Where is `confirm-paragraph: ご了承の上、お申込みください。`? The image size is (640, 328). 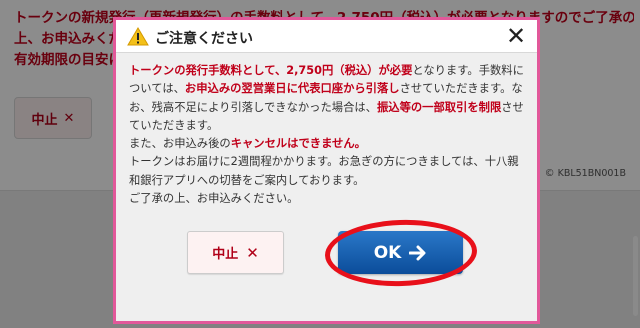
confirm-paragraph: ご了承の上、お申込みください。 is located at coordinates (214, 199).